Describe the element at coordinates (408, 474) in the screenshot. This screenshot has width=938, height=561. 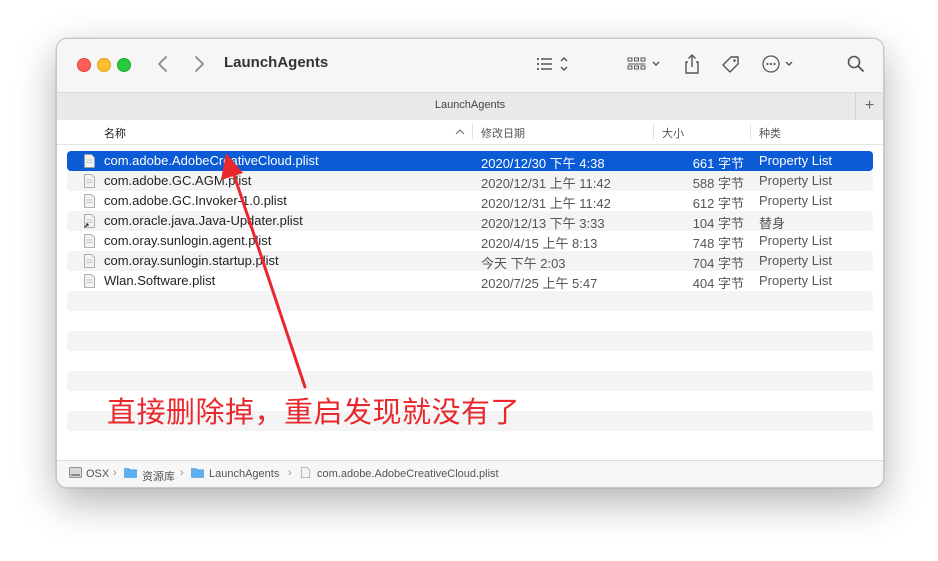
I see `path-item-file: com.adobe.AdobeCreativeCloud.plist` at that location.